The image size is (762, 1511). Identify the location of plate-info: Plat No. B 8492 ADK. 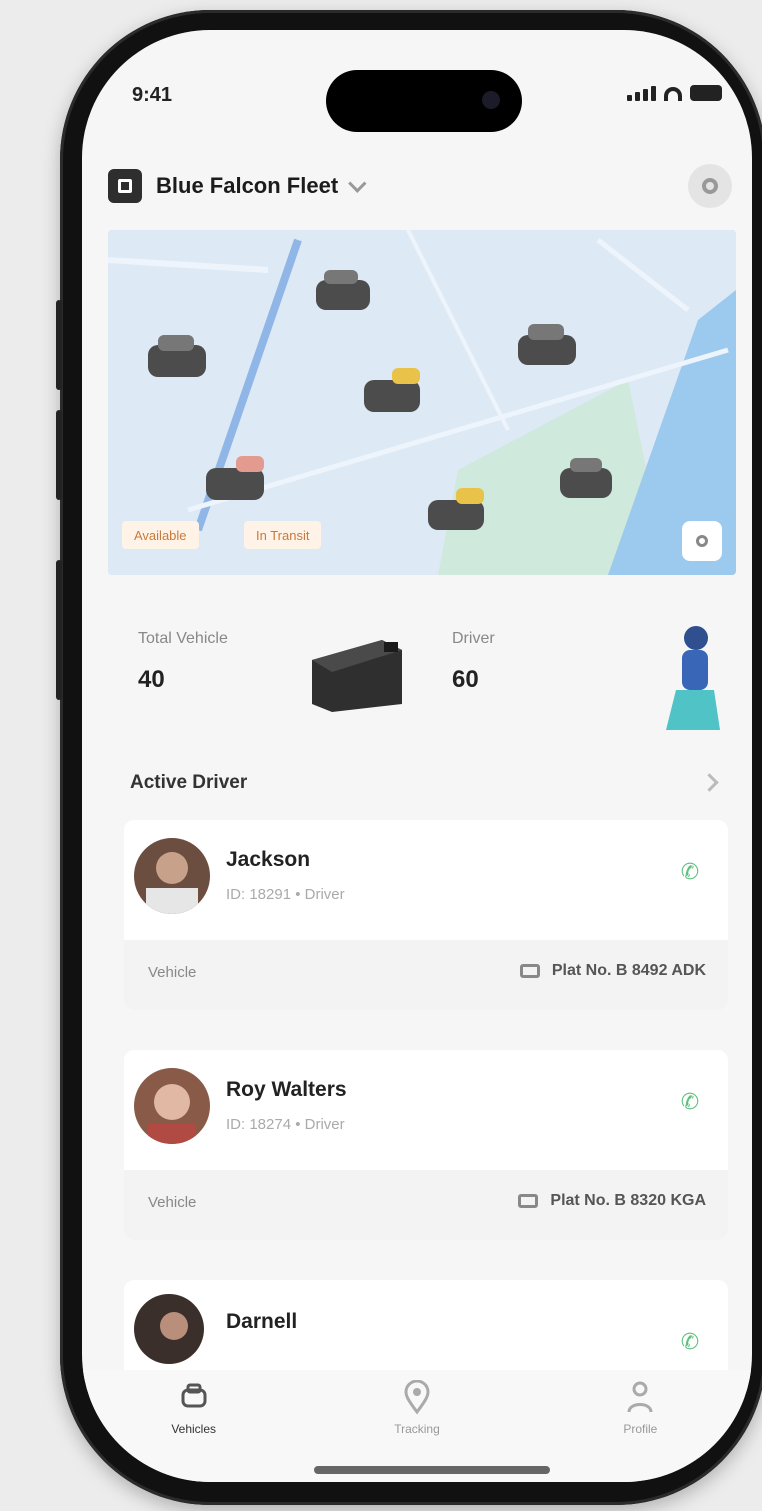
(612, 971).